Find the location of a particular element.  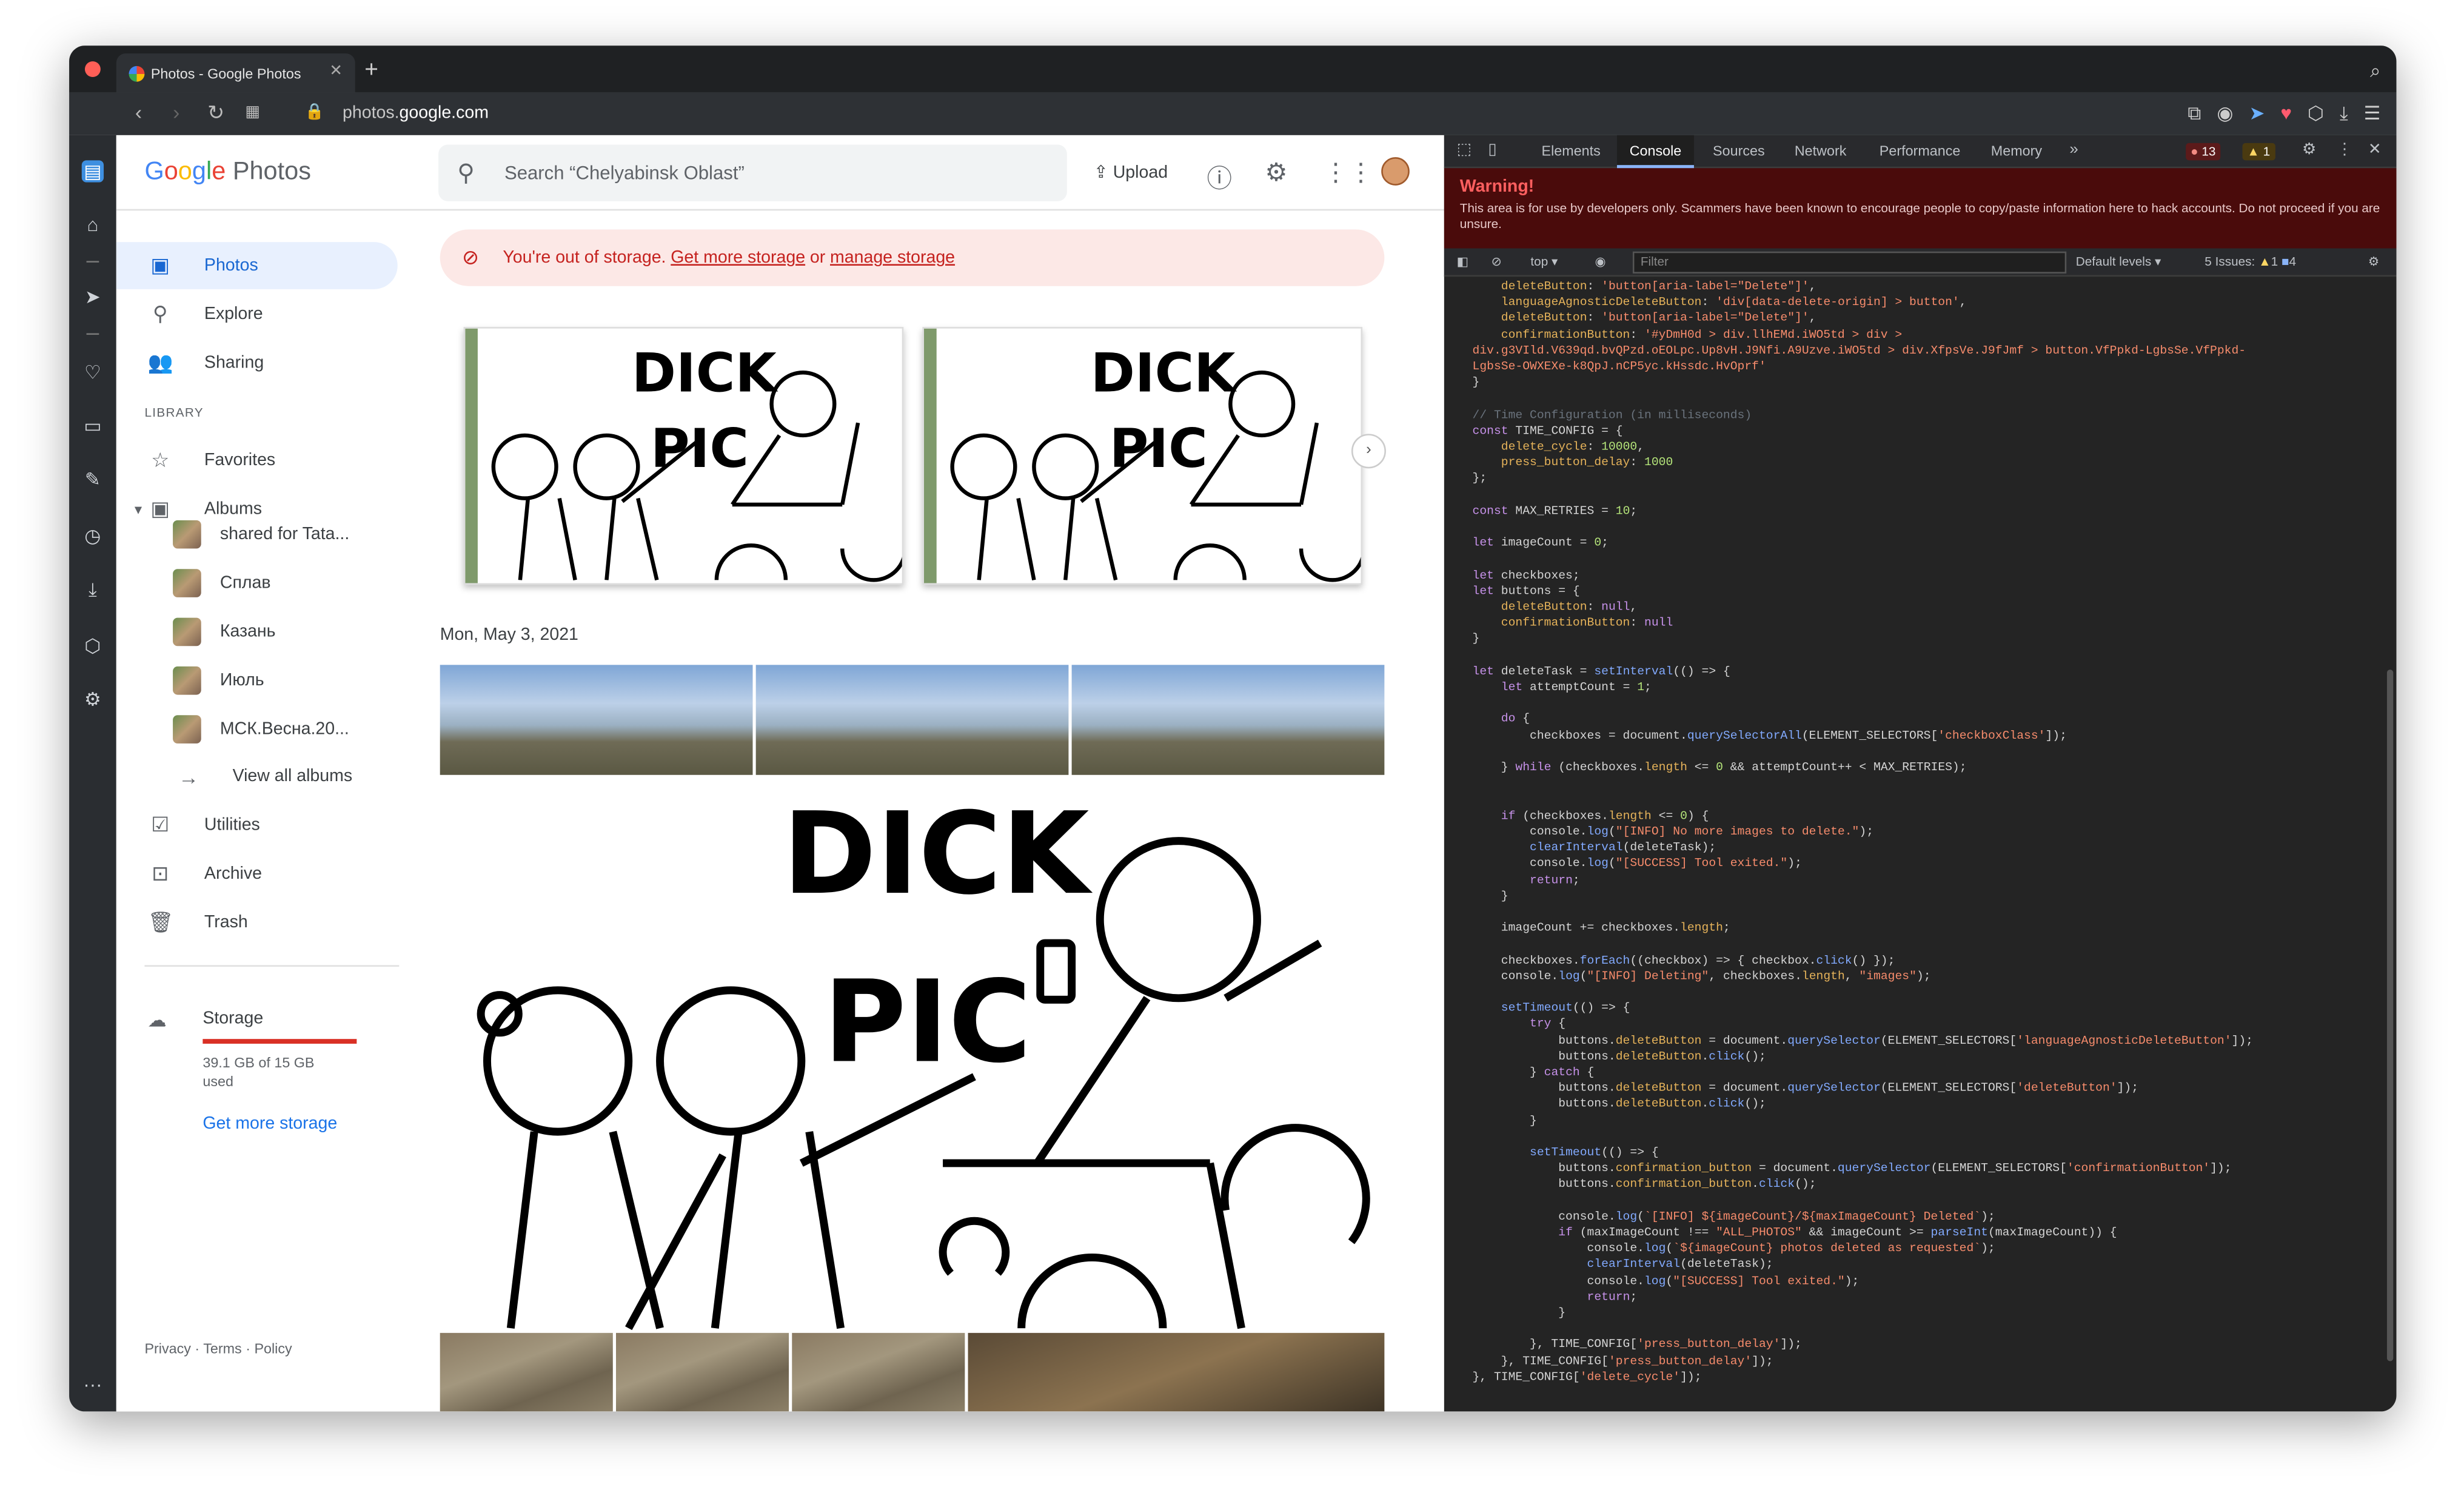

storage-label: Storage is located at coordinates (233, 1019).